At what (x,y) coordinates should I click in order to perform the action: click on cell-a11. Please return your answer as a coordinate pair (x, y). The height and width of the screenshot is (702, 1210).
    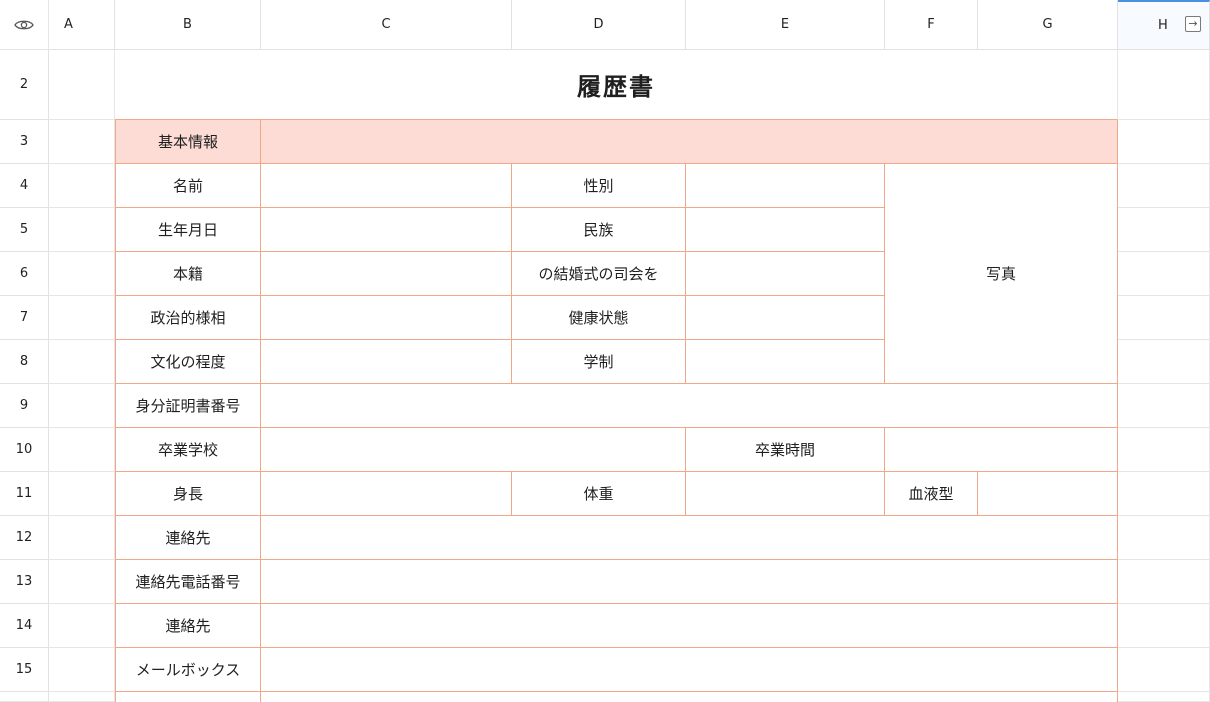
    Looking at the image, I should click on (82, 494).